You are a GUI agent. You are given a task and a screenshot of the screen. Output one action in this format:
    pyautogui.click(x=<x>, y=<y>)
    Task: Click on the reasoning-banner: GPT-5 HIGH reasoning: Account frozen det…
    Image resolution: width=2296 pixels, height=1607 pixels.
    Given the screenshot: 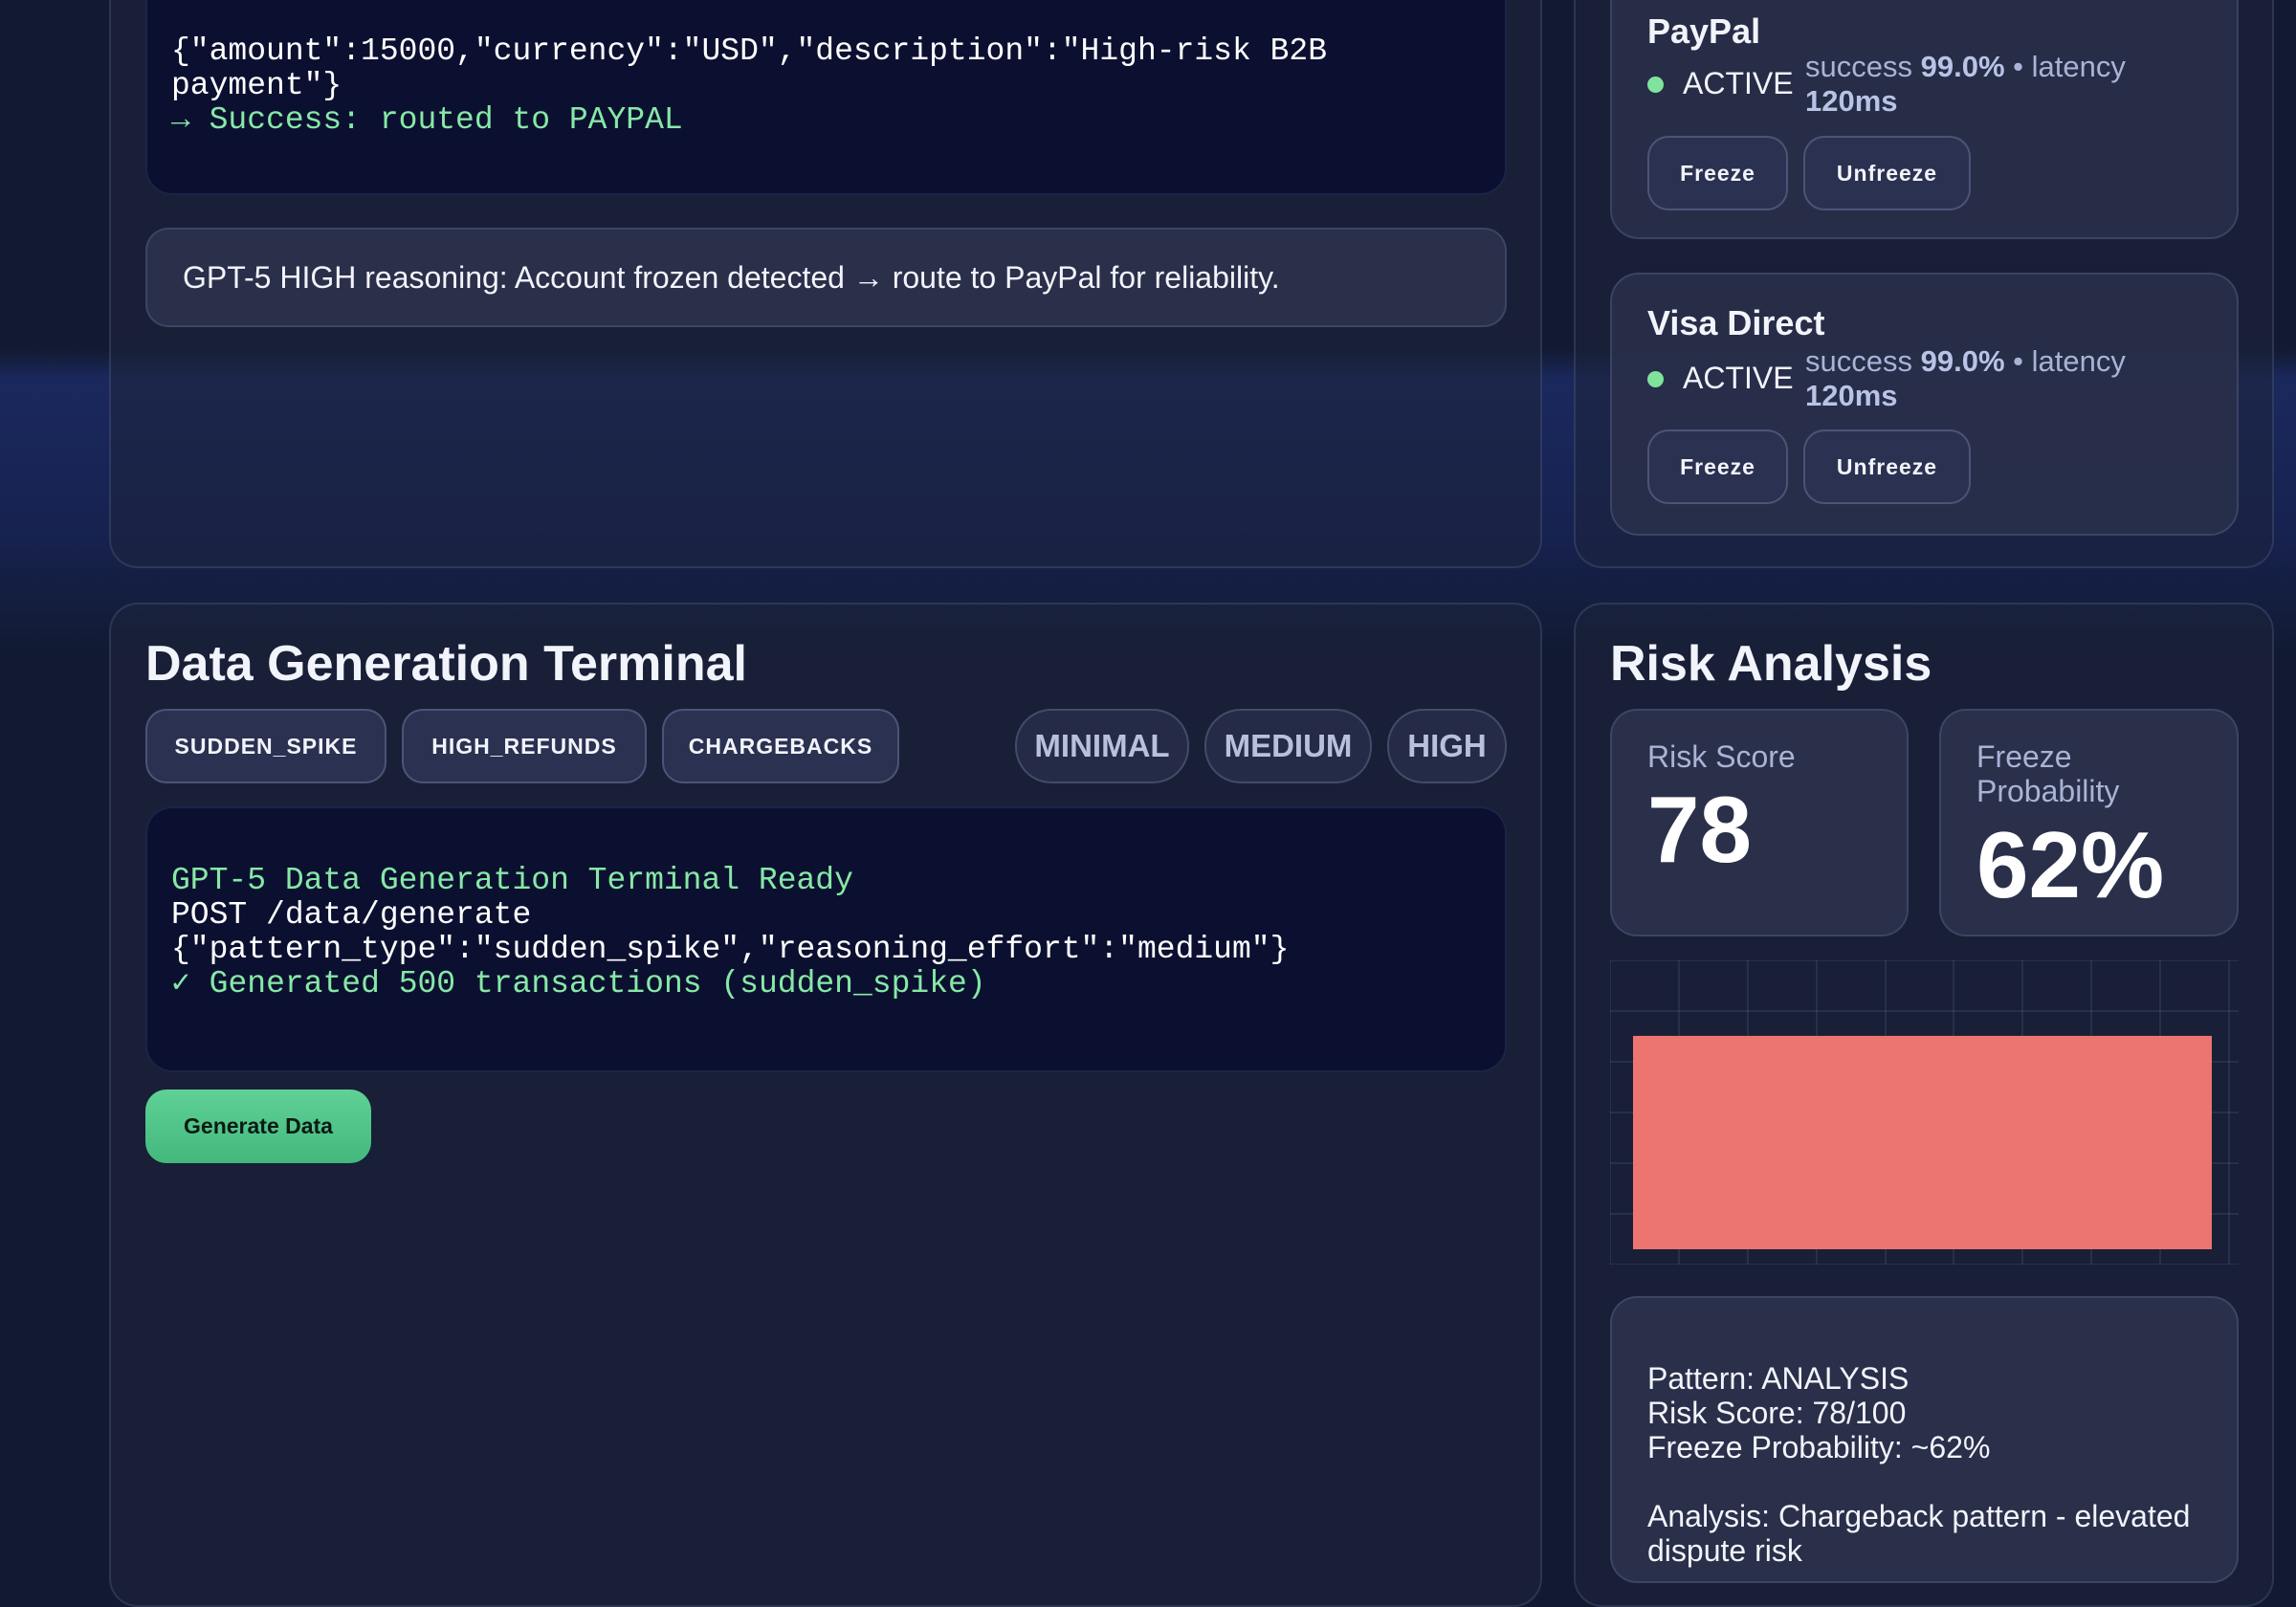 What is the action you would take?
    pyautogui.click(x=826, y=277)
    